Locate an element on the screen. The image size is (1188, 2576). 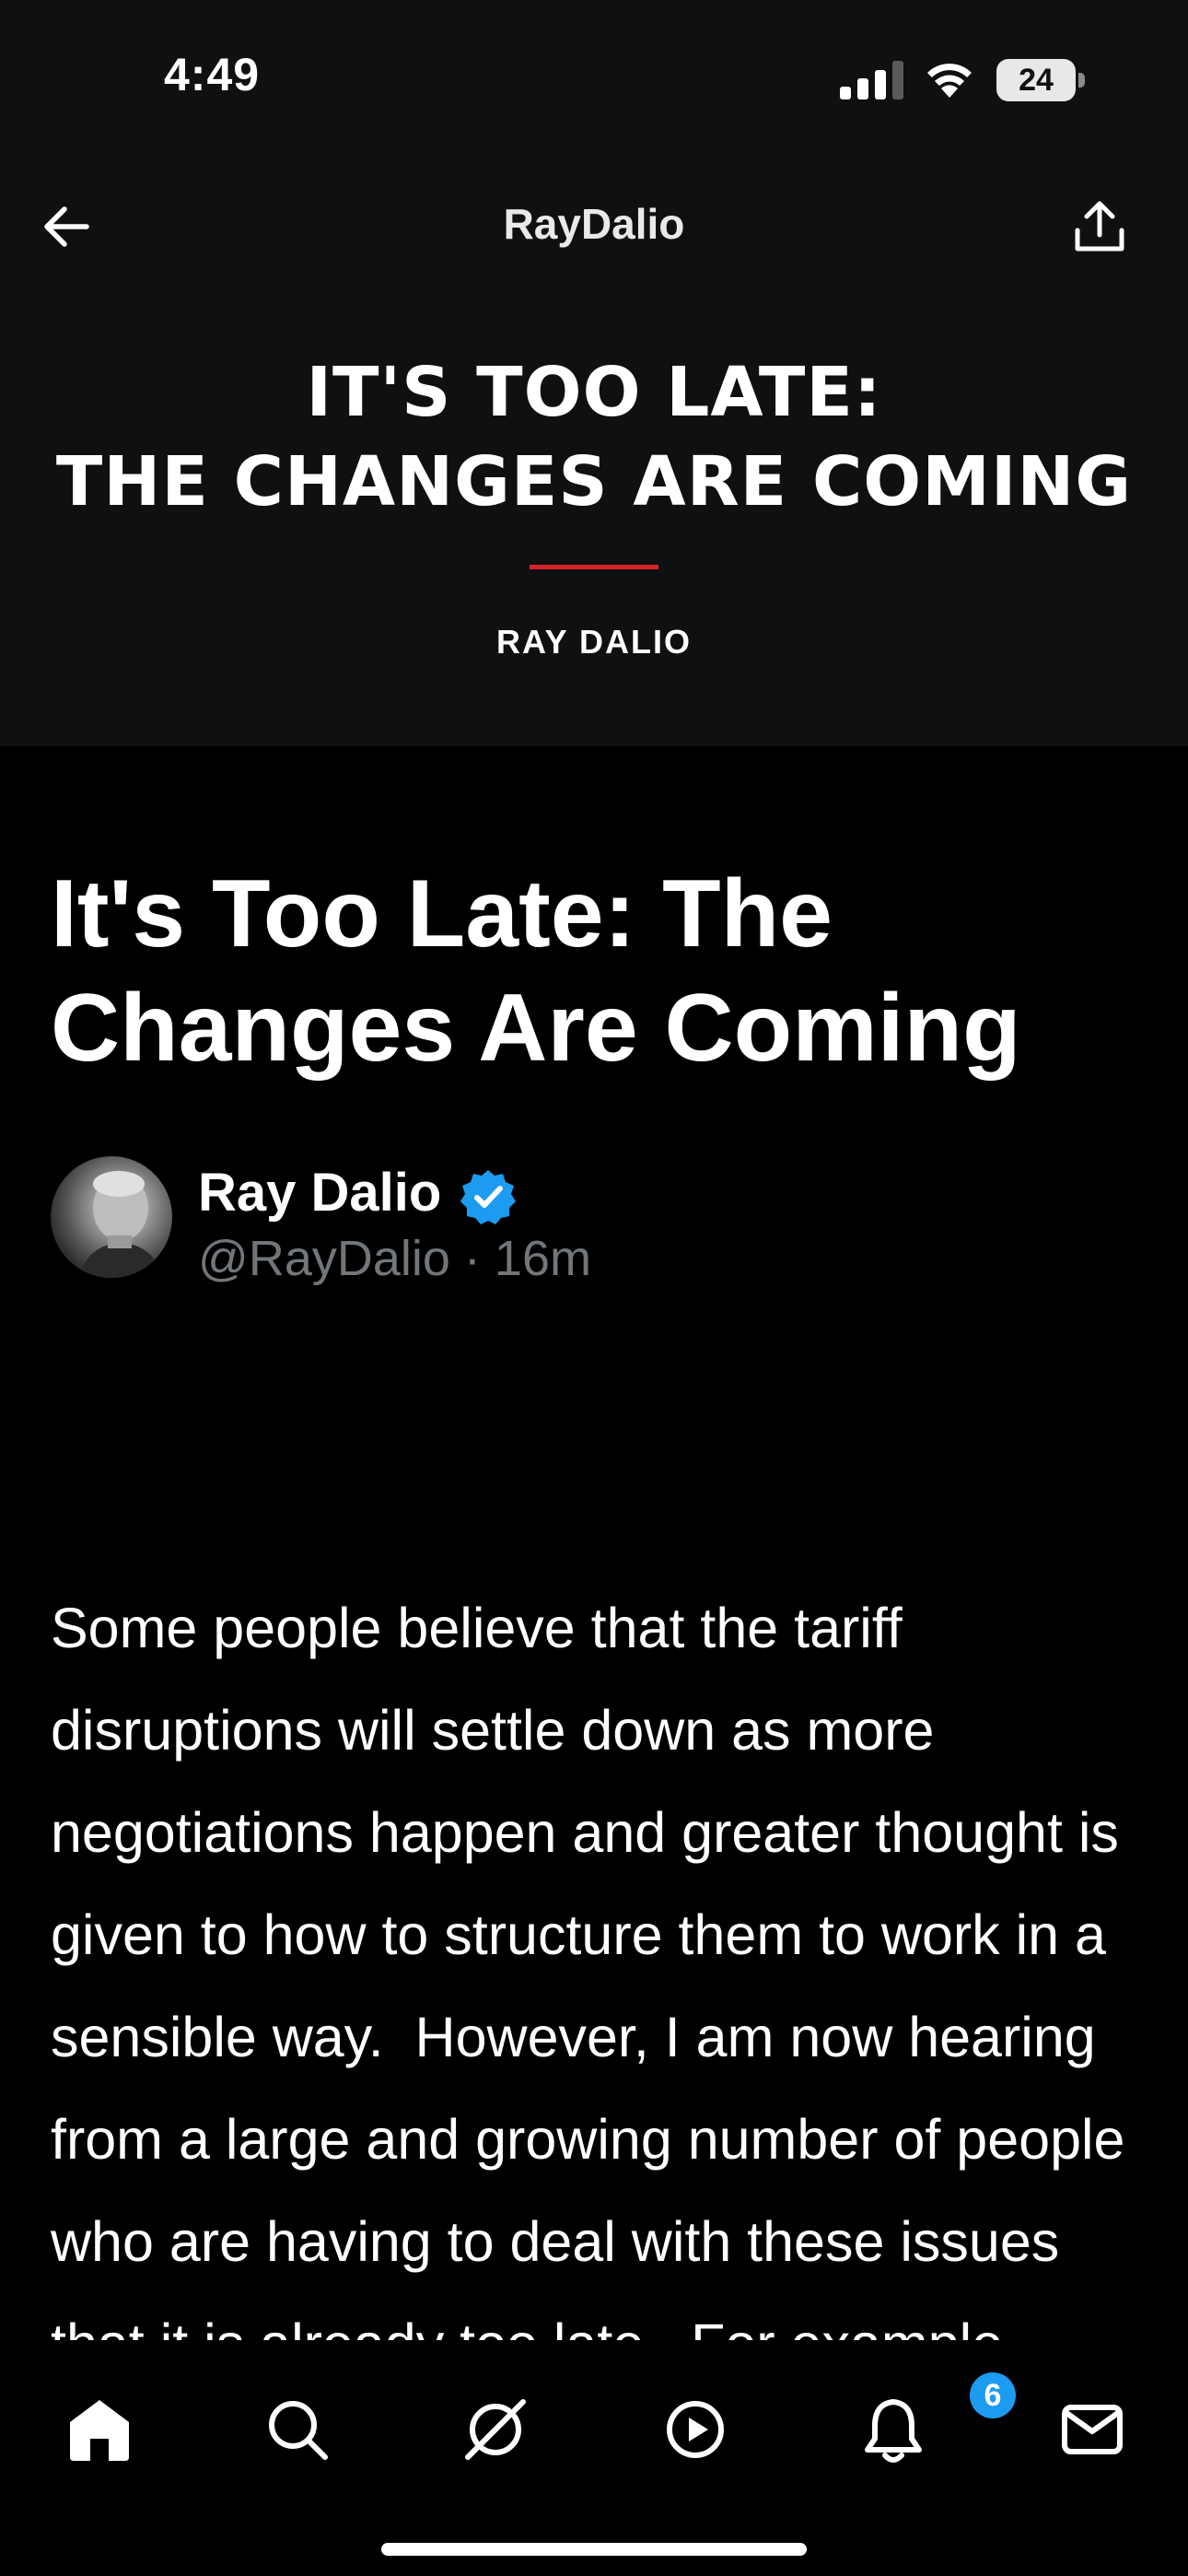
grok-icon is located at coordinates (496, 2429).